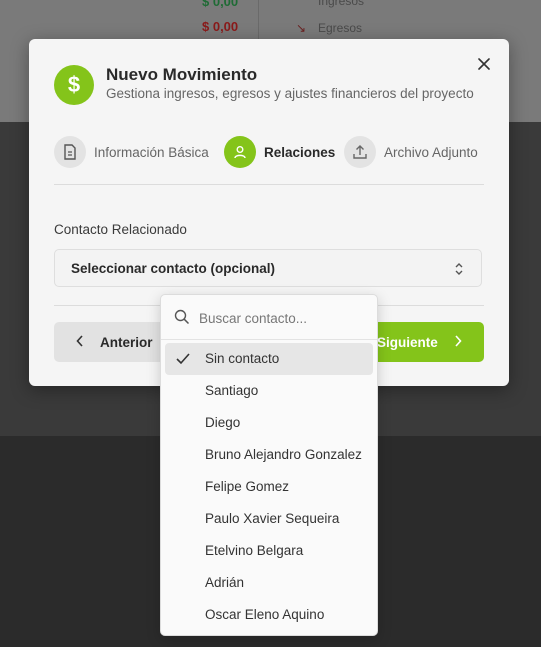  What do you see at coordinates (269, 423) in the screenshot?
I see `list-item: Diego` at bounding box center [269, 423].